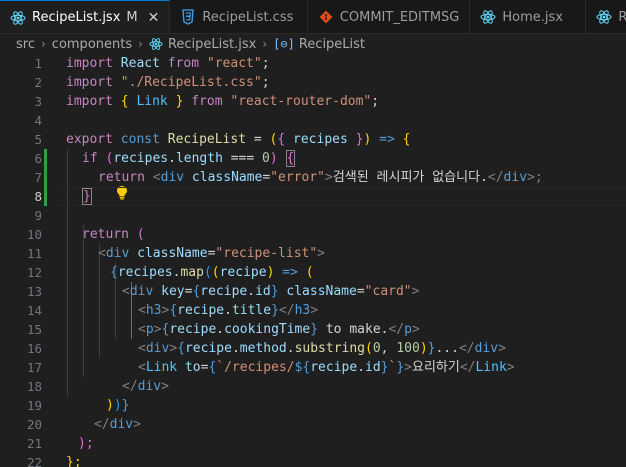 The width and height of the screenshot is (626, 467). Describe the element at coordinates (38, 101) in the screenshot. I see `line-number: 3` at that location.